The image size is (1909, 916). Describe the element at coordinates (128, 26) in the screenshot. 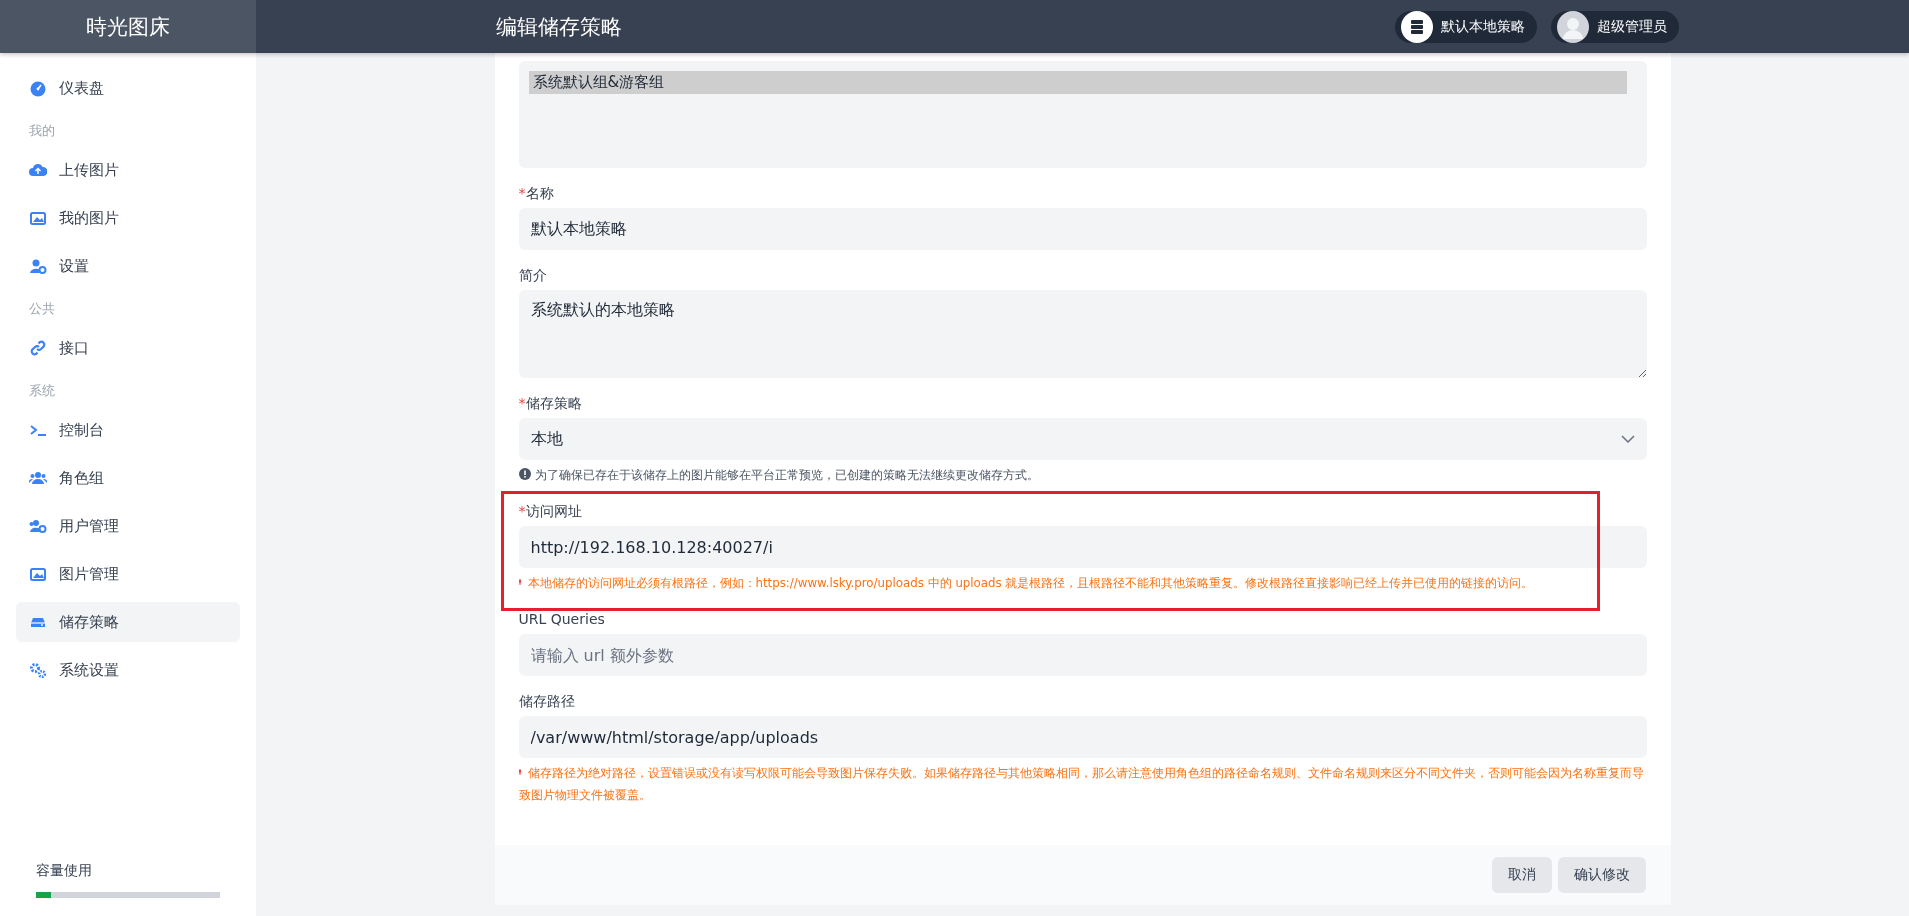

I see `app-logo: 時光图床` at that location.